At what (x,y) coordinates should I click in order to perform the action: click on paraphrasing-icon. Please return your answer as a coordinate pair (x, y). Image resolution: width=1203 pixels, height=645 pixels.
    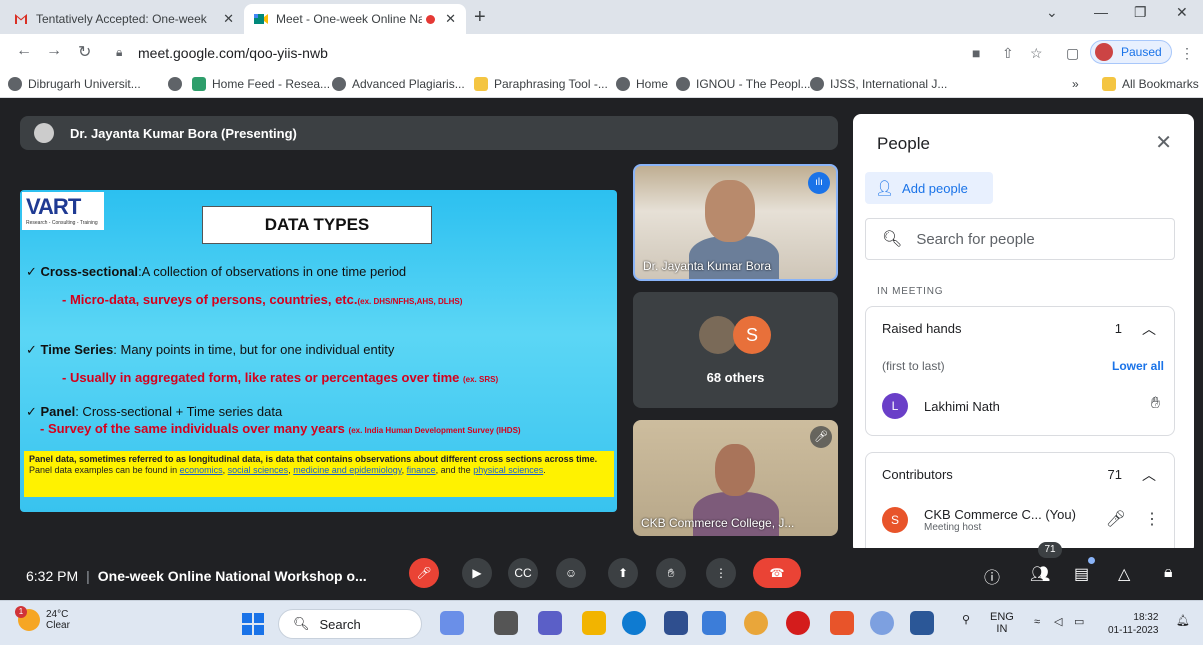
    Looking at the image, I should click on (481, 84).